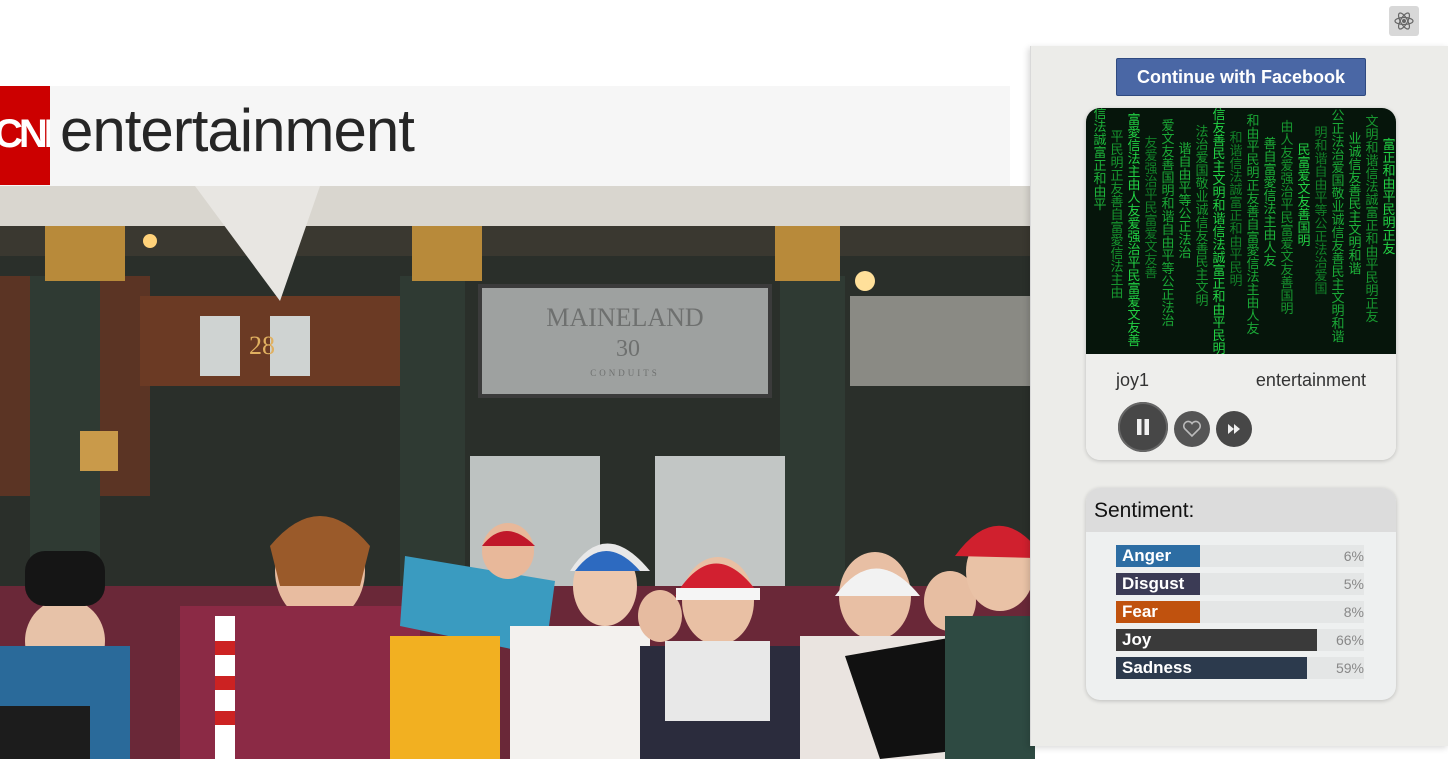 The width and height of the screenshot is (1448, 759). What do you see at coordinates (1253, 225) in the screenshot?
I see `matrix-column: 和由平民明正友善自富愛信法主由人友` at bounding box center [1253, 225].